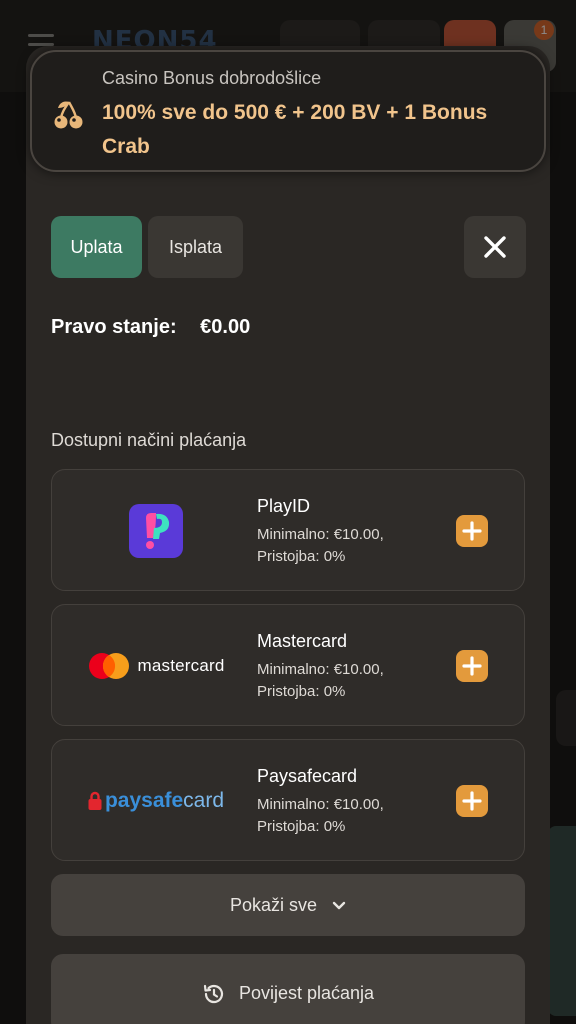 Image resolution: width=576 pixels, height=1024 pixels. I want to click on history-icon, so click(213, 994).